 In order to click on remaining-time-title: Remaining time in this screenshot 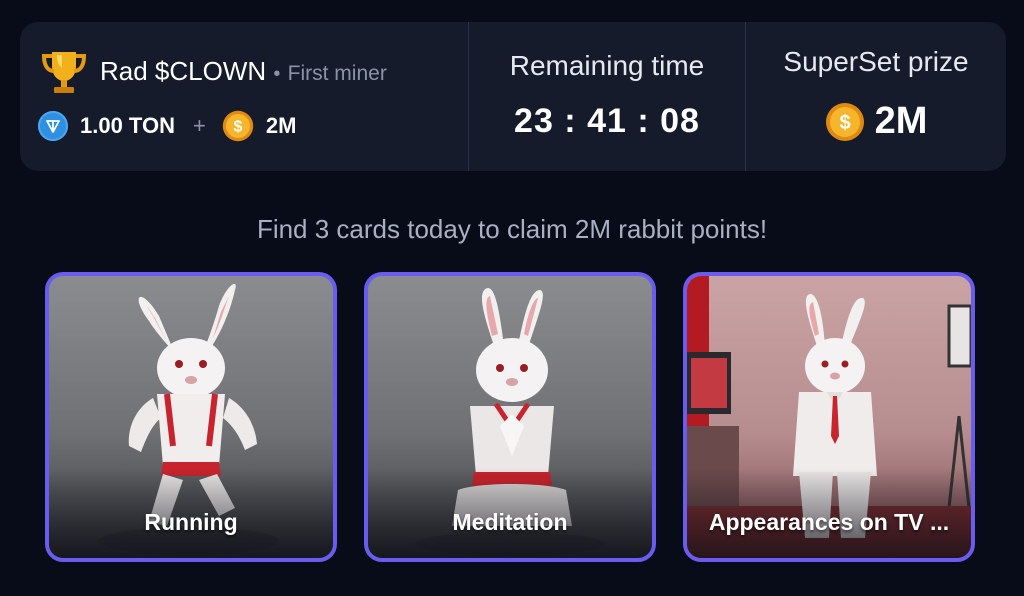, I will do `click(607, 65)`.